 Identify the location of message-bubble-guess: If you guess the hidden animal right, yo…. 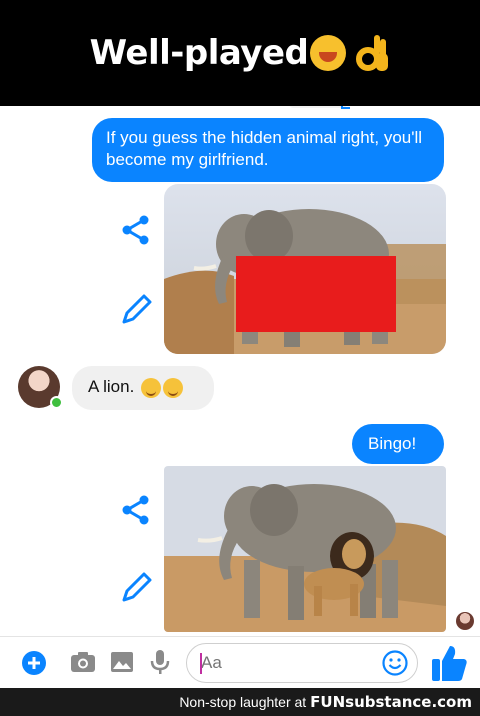
(268, 150).